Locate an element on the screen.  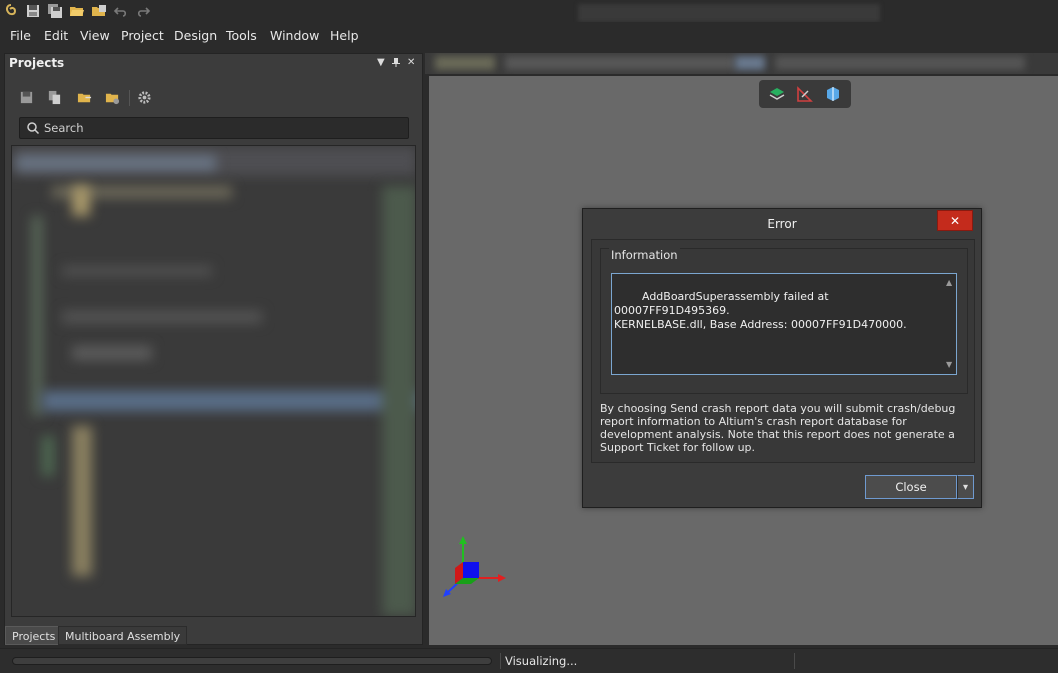
menu-design: Design is located at coordinates (195, 35).